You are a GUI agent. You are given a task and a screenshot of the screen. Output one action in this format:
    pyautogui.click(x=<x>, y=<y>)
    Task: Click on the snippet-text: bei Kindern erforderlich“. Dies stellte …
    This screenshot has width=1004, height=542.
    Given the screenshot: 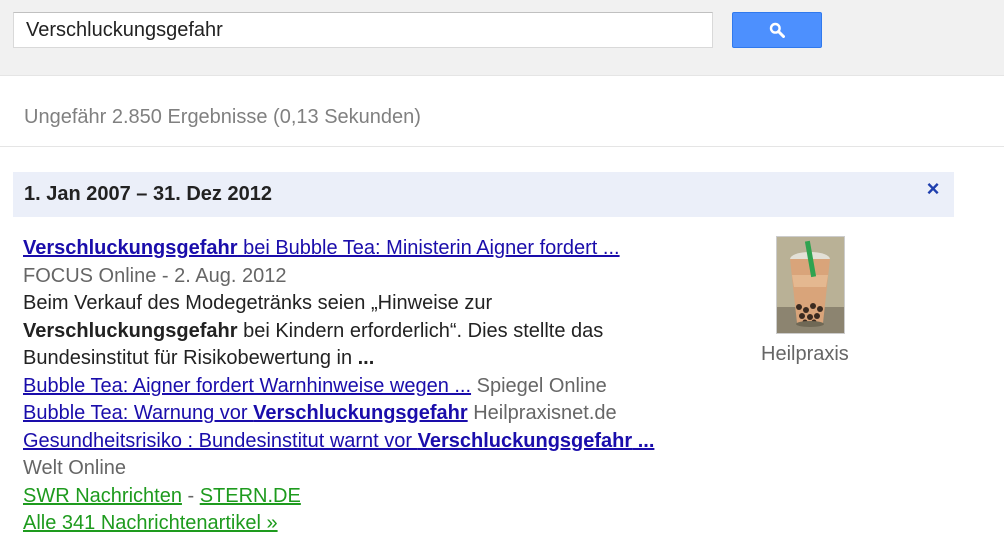 What is the action you would take?
    pyautogui.click(x=420, y=330)
    